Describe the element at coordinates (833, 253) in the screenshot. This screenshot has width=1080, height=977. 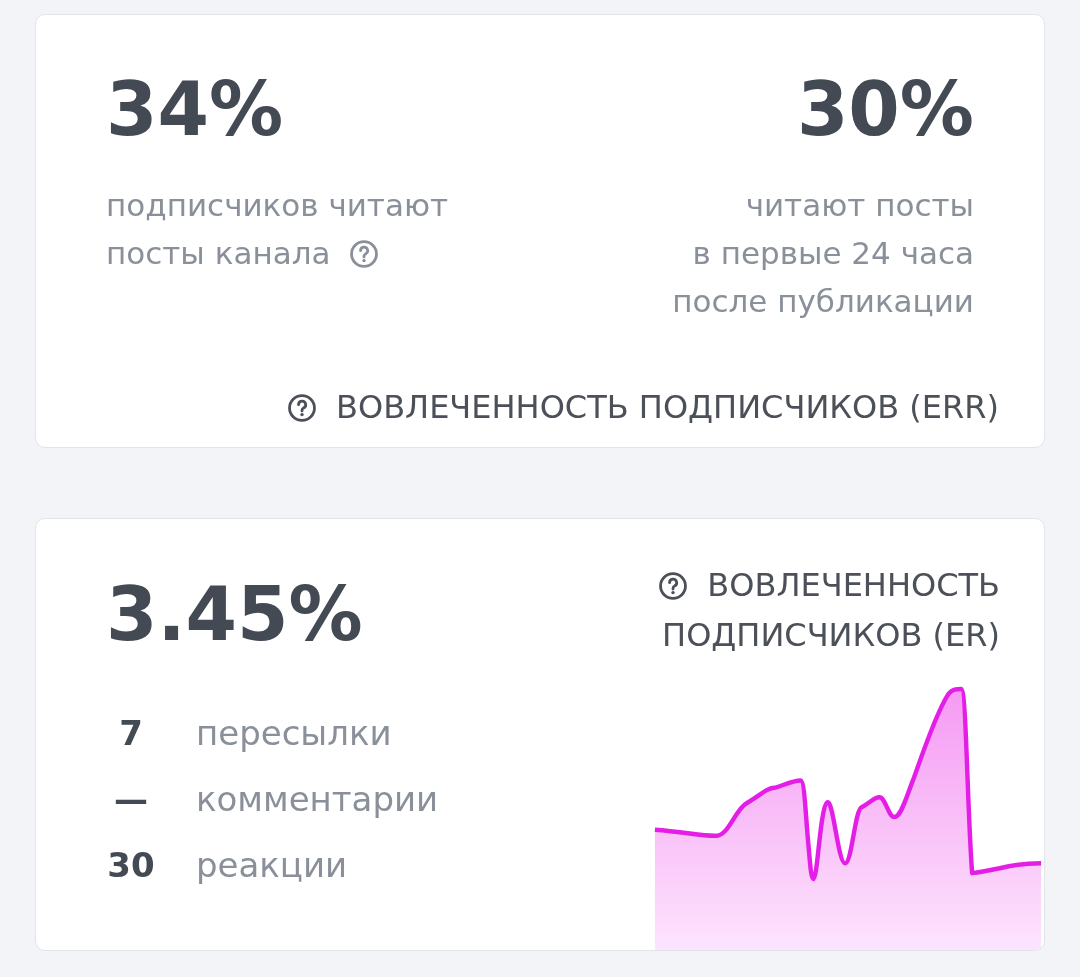
I see `metric-caption: в первые 24 часа` at that location.